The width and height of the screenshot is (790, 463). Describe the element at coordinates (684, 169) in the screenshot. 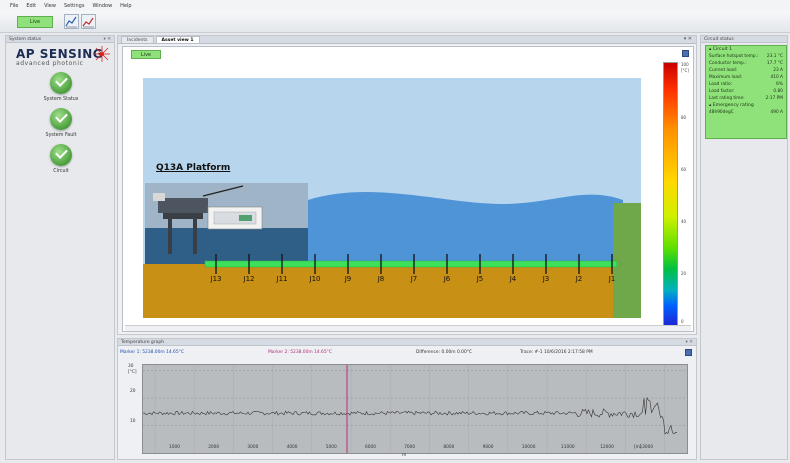

I see `colorbar-tick: 60` at that location.